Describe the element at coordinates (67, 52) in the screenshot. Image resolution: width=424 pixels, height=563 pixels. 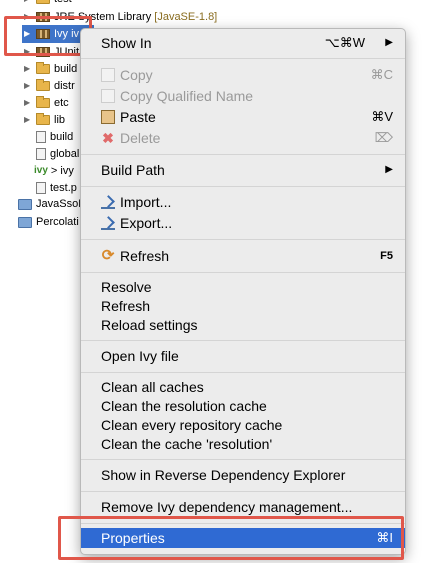
I see `tree-item-label: JUnit` at that location.